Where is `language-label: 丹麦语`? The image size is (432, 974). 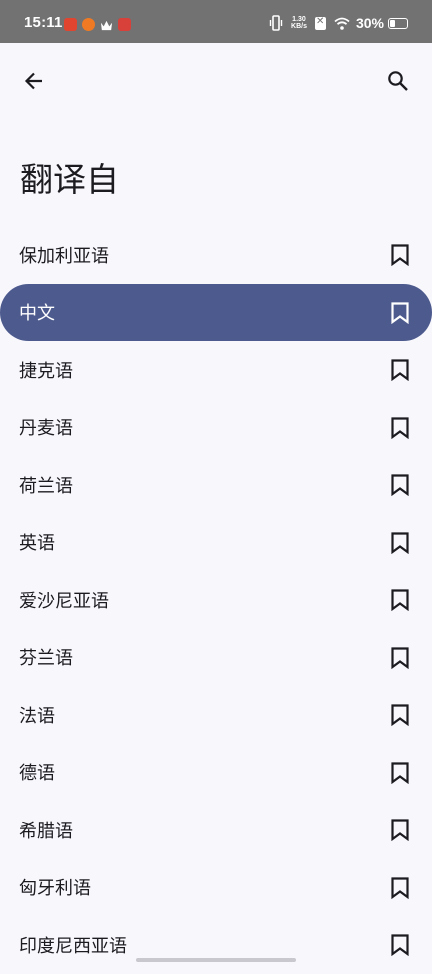
language-label: 丹麦语 is located at coordinates (46, 429).